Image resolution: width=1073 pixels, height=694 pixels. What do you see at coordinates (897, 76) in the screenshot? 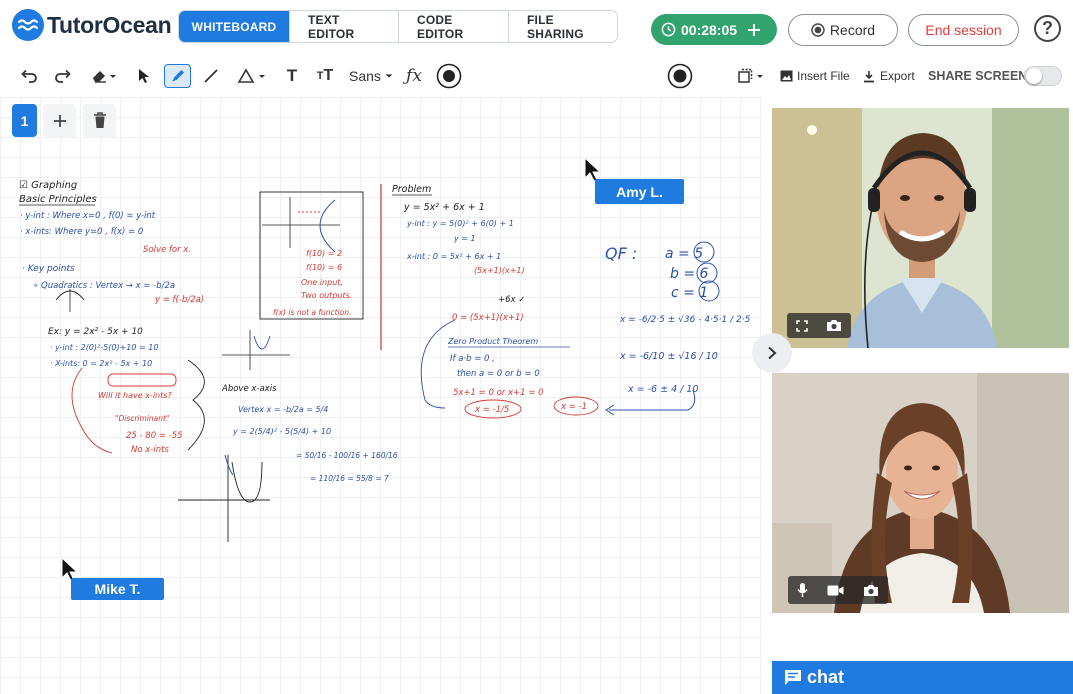
I see `export-button: Export` at bounding box center [897, 76].